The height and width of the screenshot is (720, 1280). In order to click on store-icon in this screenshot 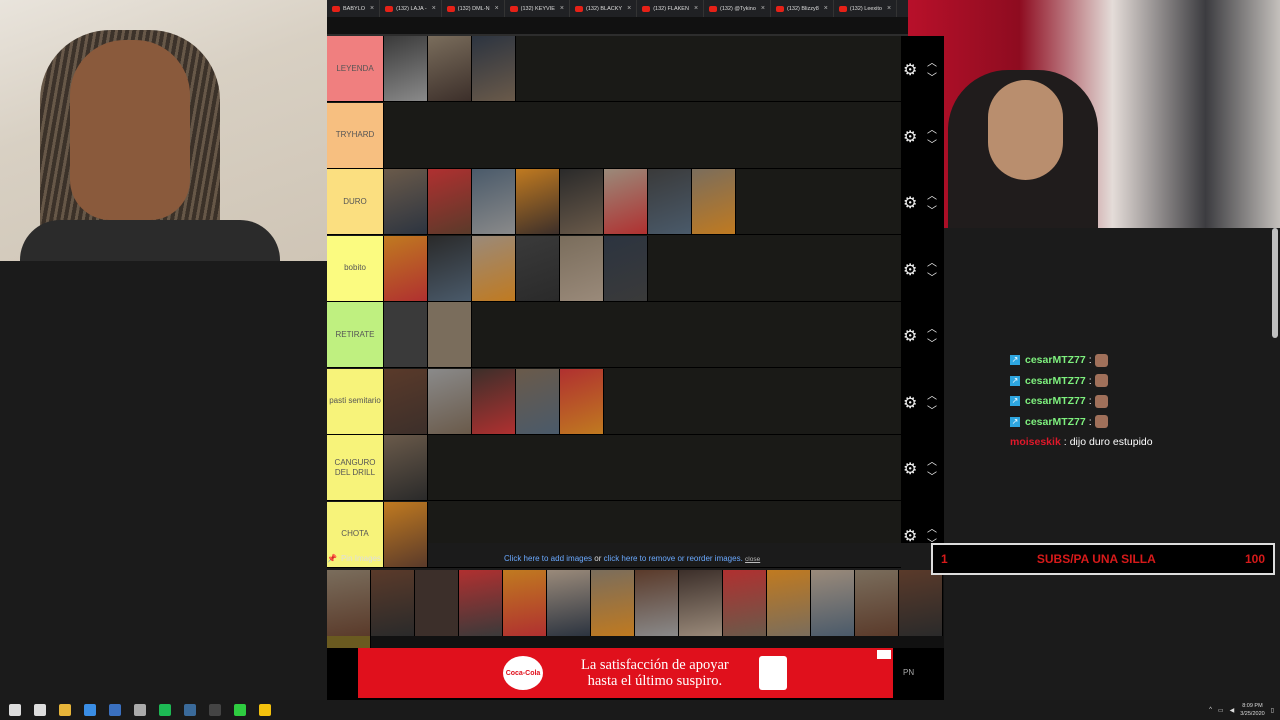, I will do `click(115, 710)`.